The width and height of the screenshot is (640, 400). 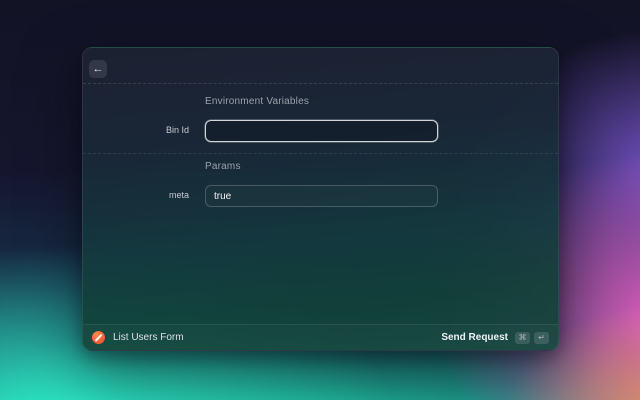 What do you see at coordinates (321, 131) in the screenshot?
I see `bin-id-input` at bounding box center [321, 131].